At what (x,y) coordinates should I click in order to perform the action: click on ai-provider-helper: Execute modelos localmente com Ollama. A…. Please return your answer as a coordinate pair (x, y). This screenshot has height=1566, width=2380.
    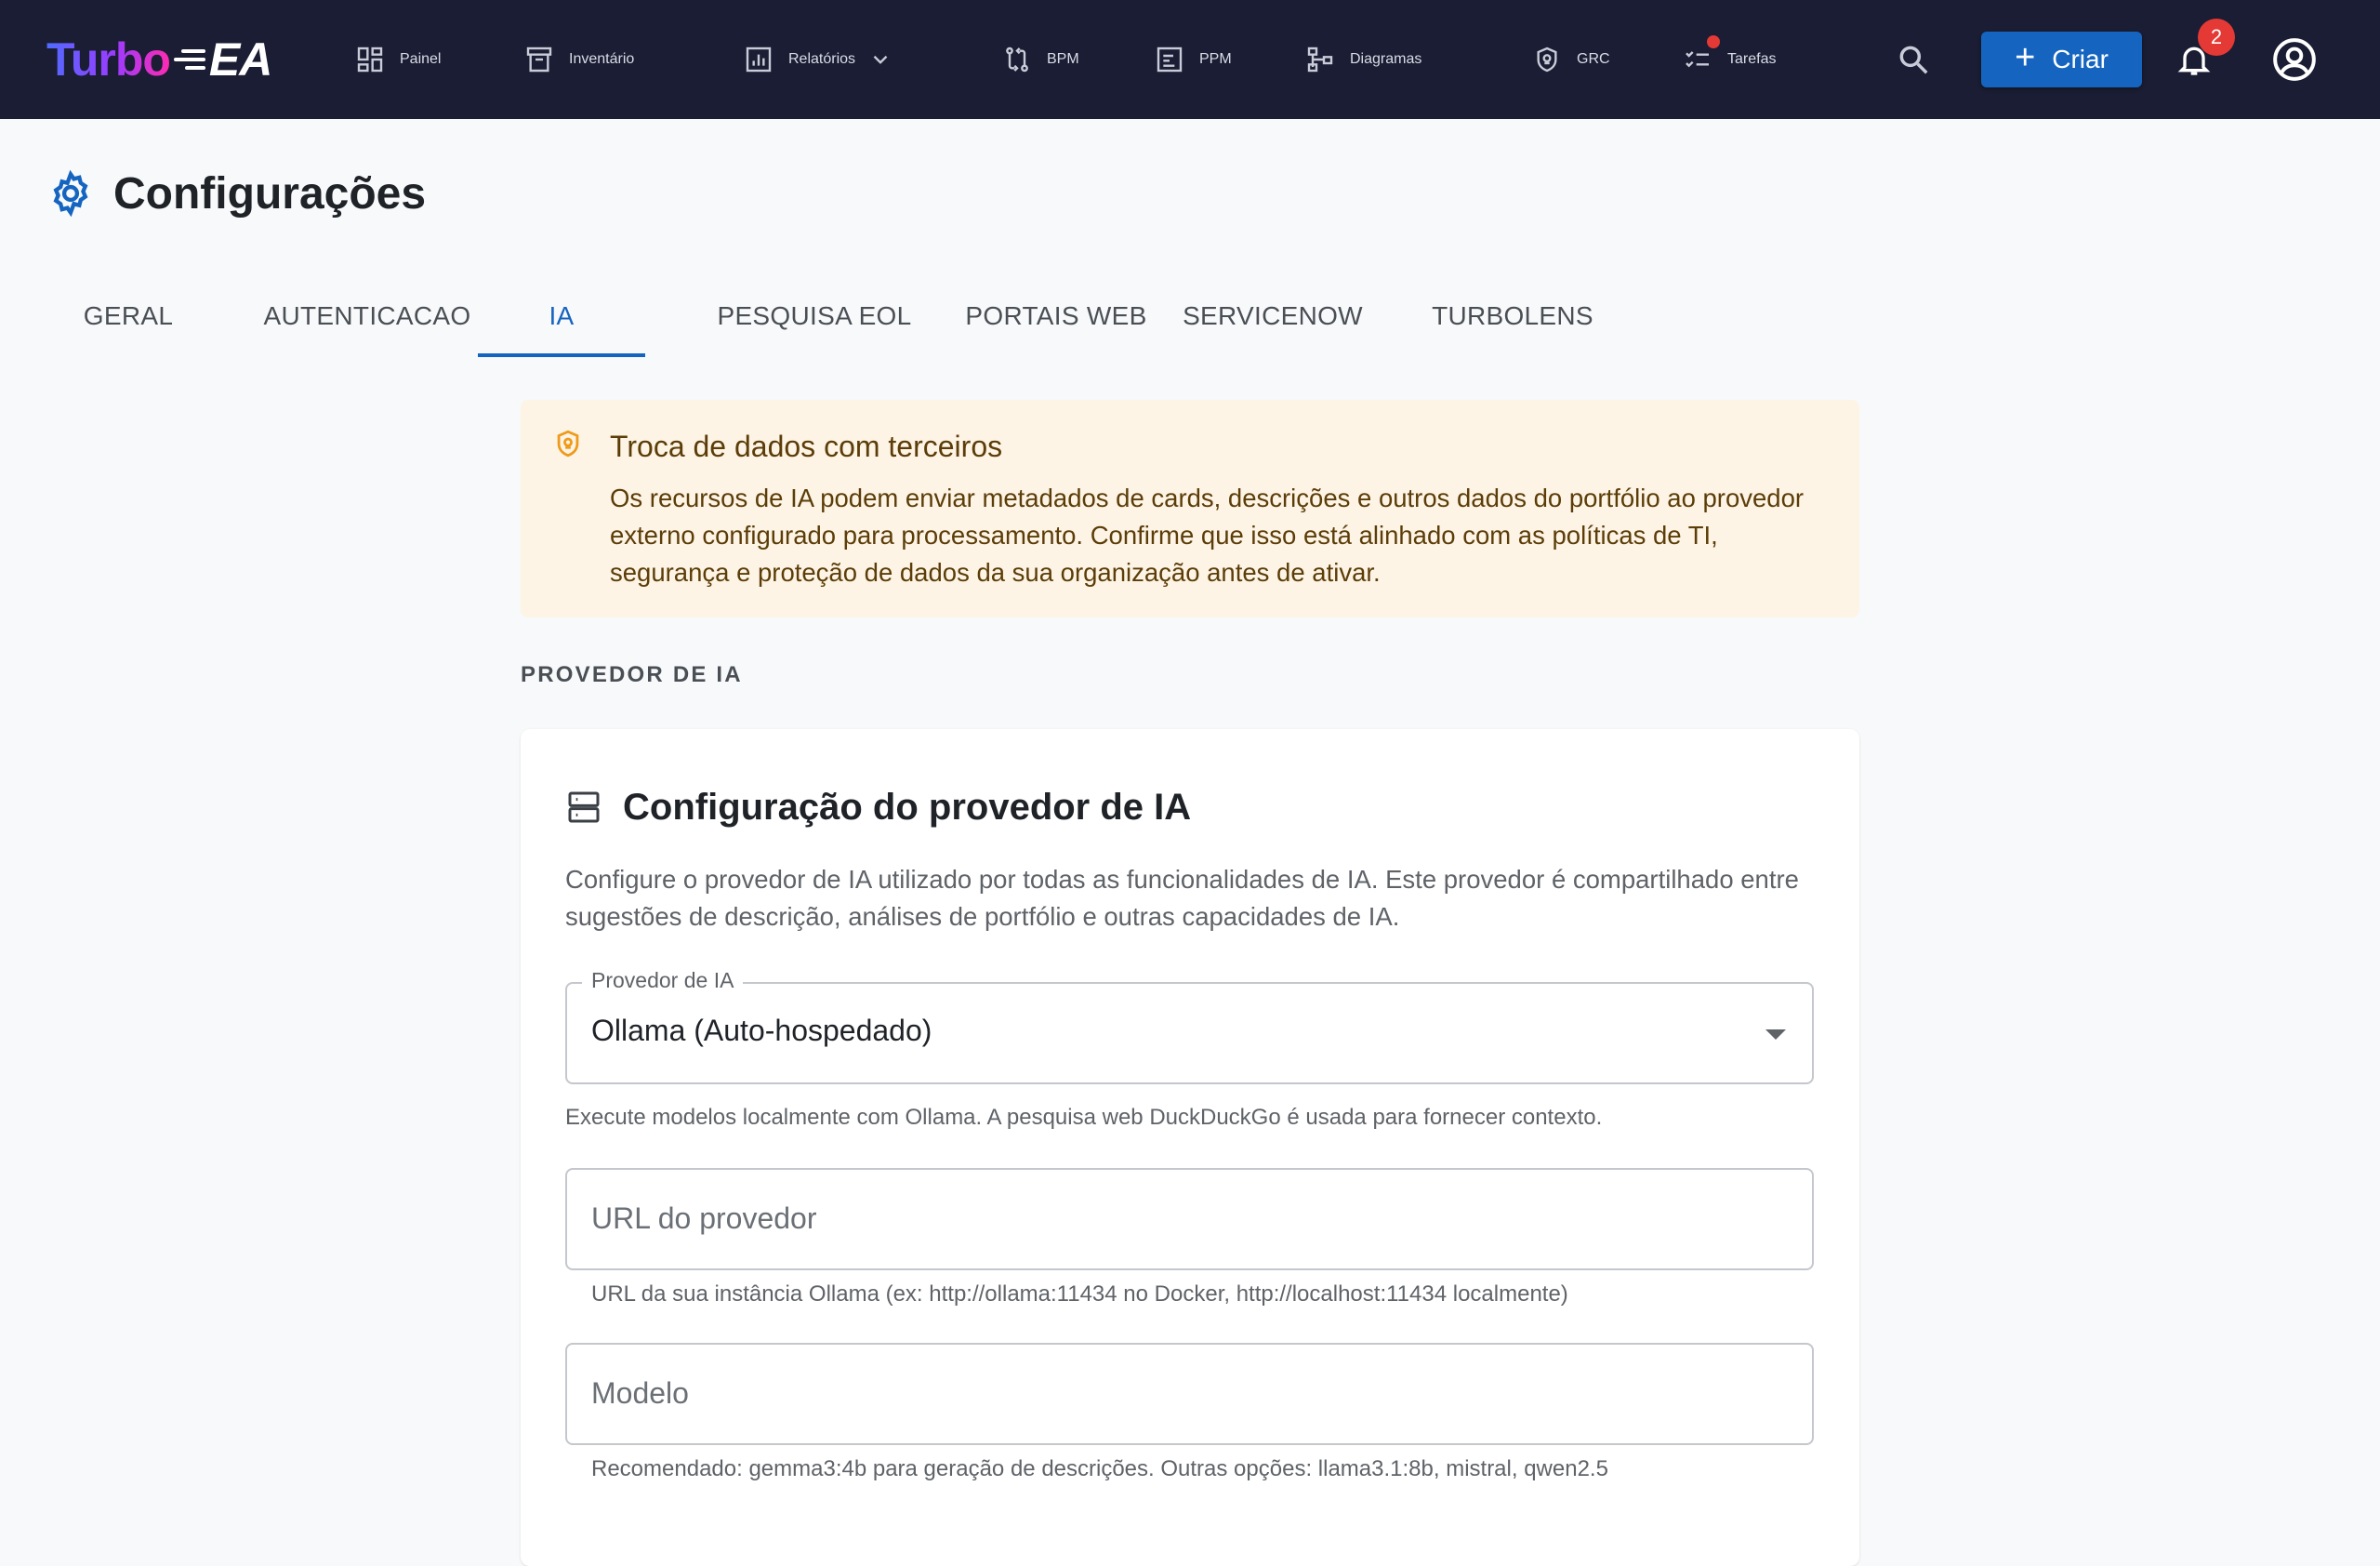
    Looking at the image, I should click on (1084, 1117).